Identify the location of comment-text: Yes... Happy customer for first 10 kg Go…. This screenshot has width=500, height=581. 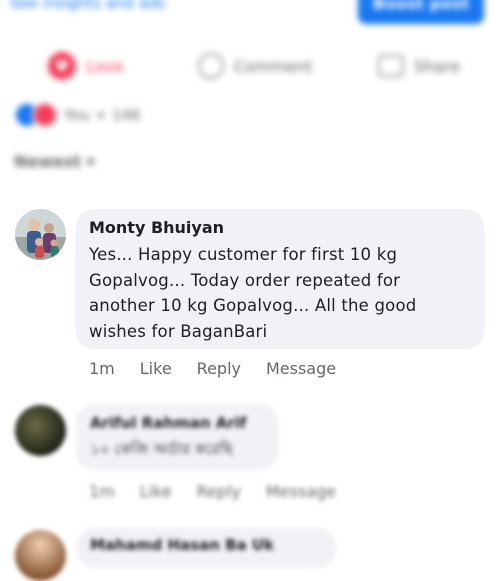
(253, 293).